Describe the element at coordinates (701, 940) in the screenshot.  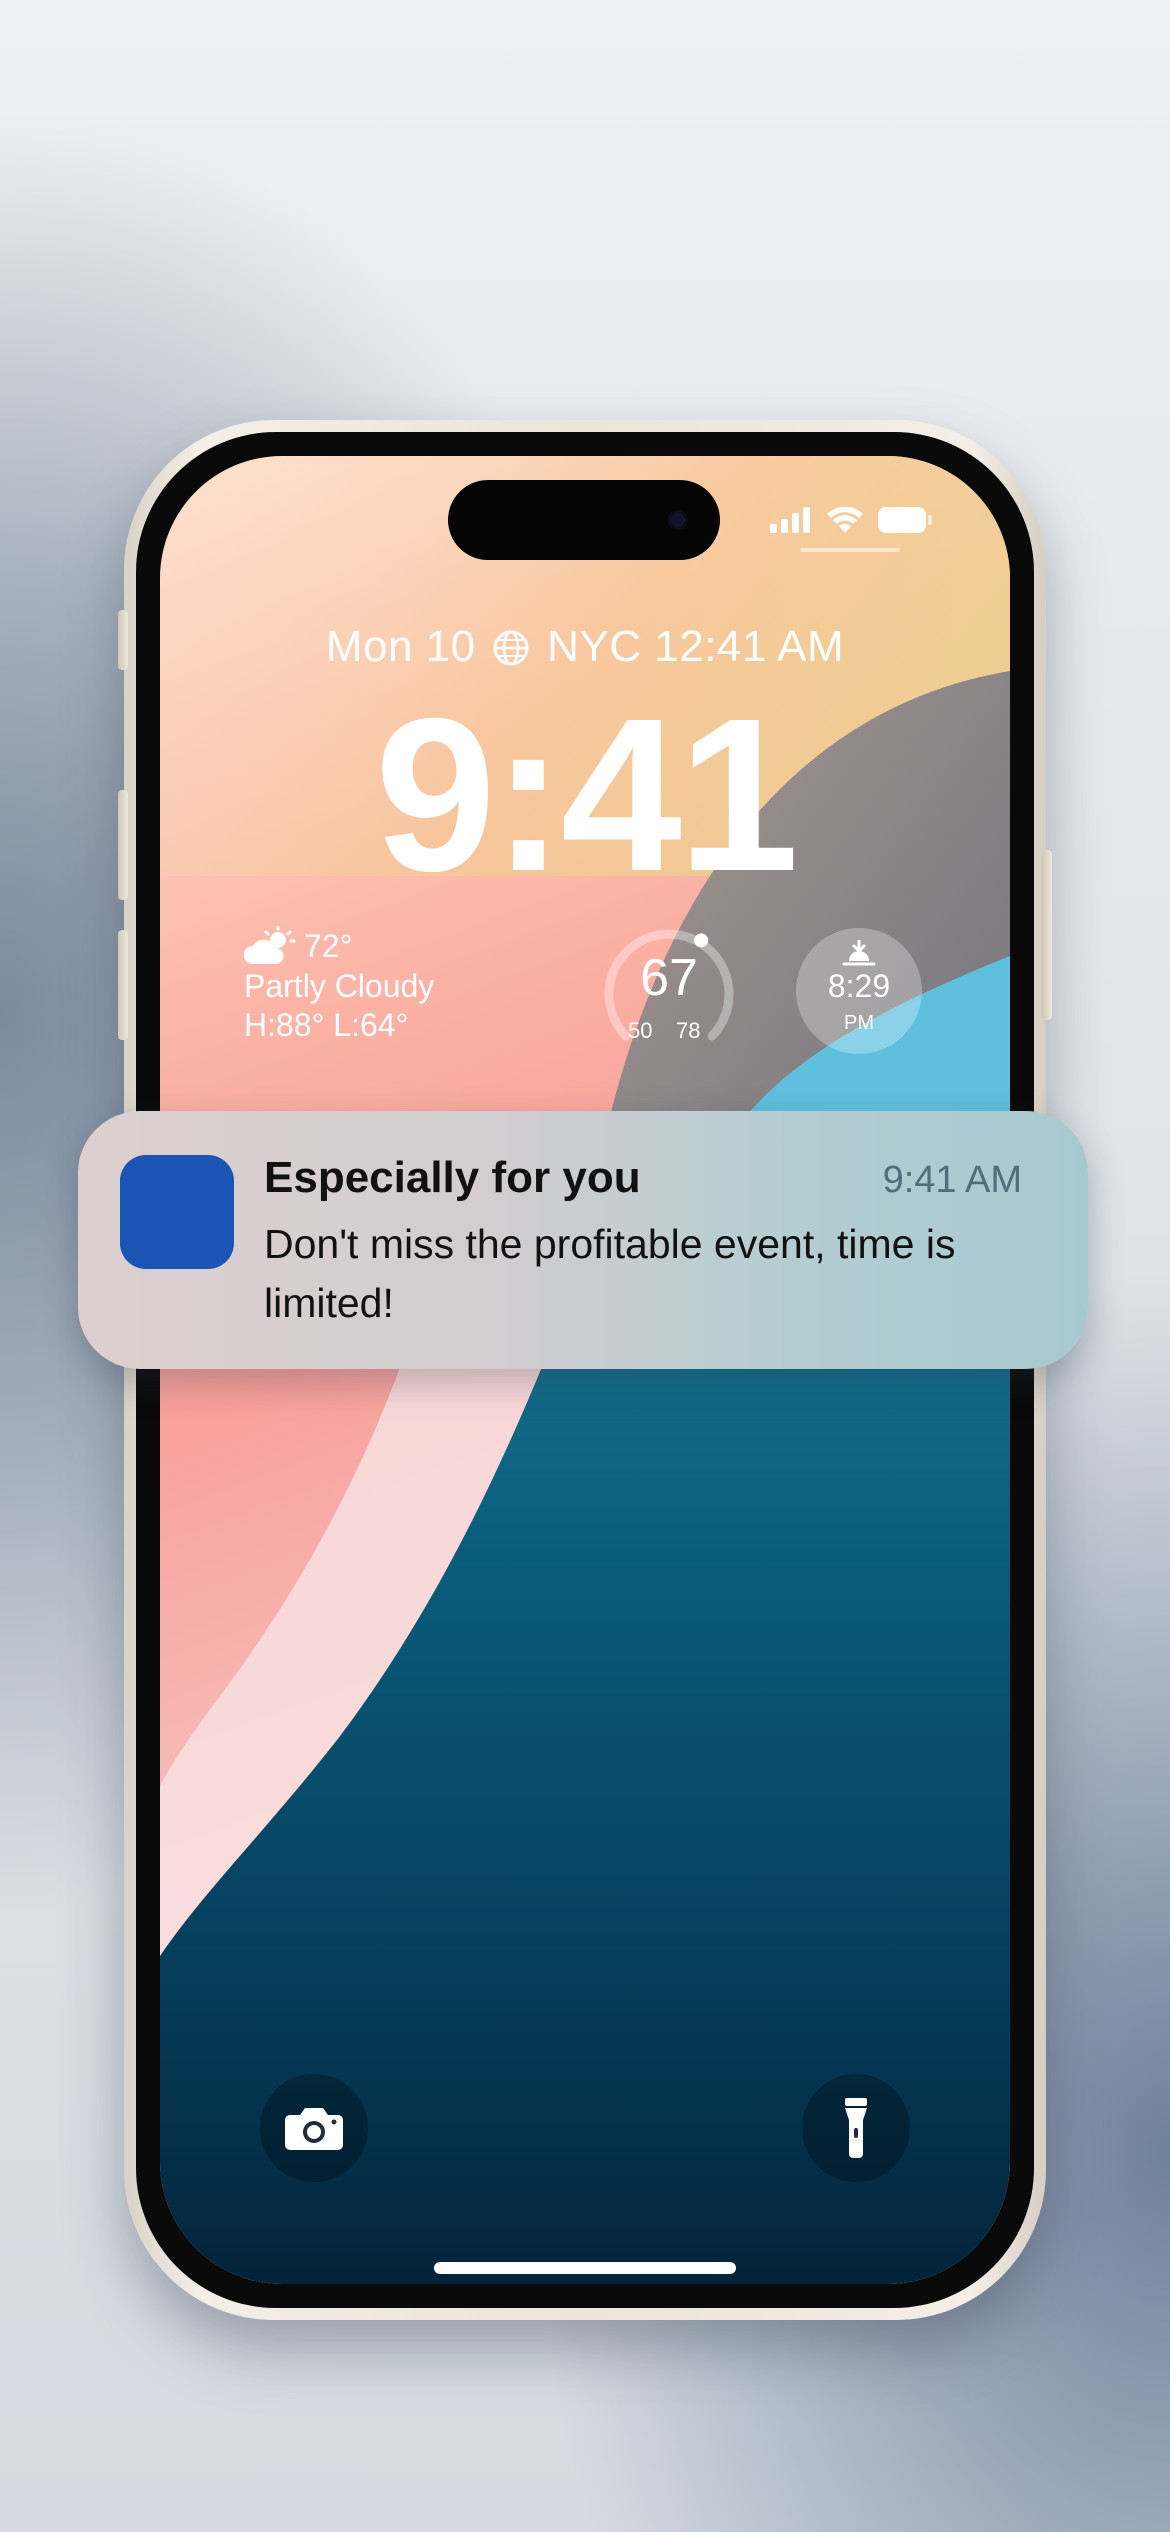
I see `gauge-marker` at that location.